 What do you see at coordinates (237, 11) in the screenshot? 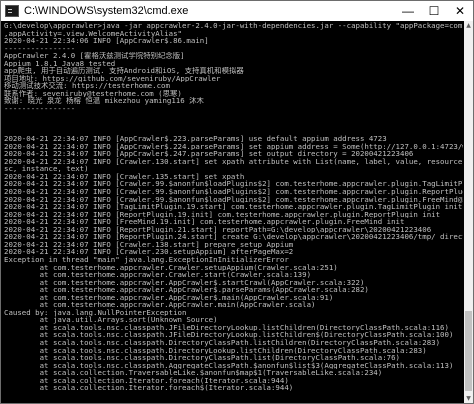
I see `title-bar: C:\WINDOWS\system32\cmd.exe — ☐ ✕` at bounding box center [237, 11].